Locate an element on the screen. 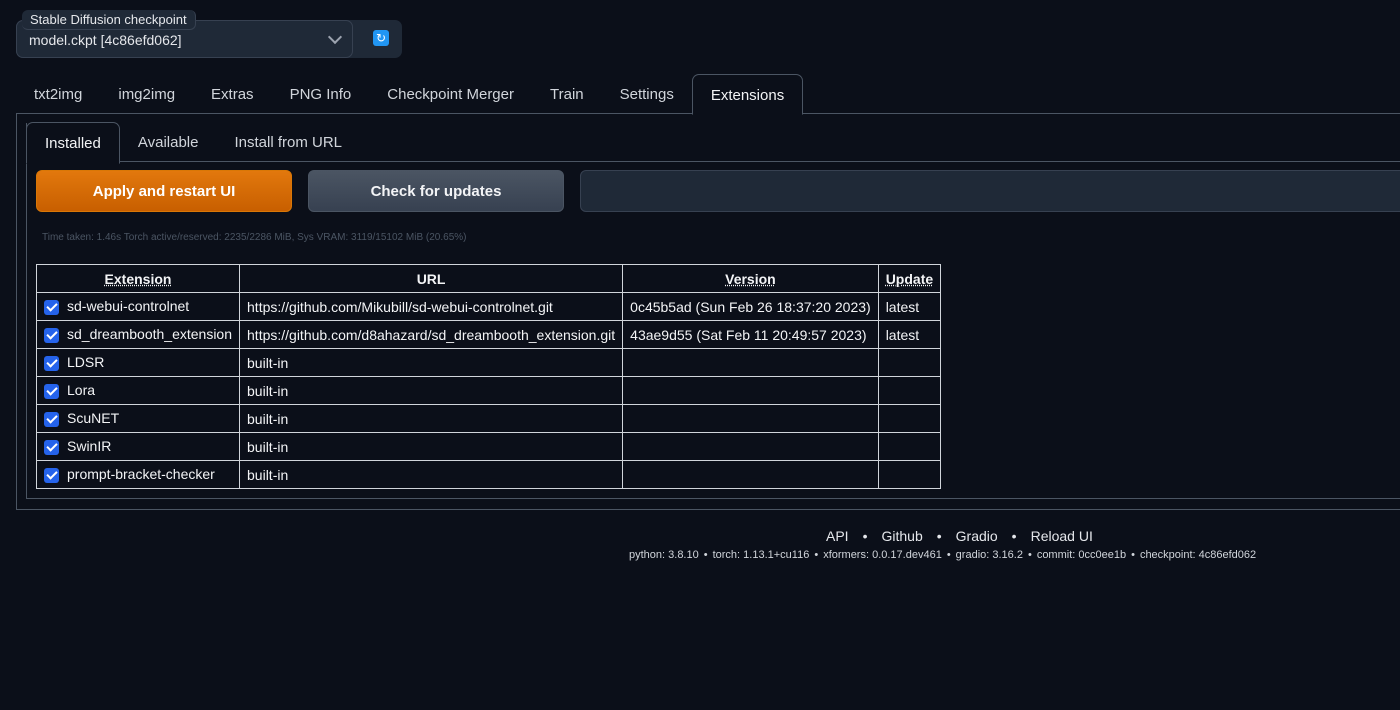 The image size is (1400, 710). api-link: API is located at coordinates (837, 536).